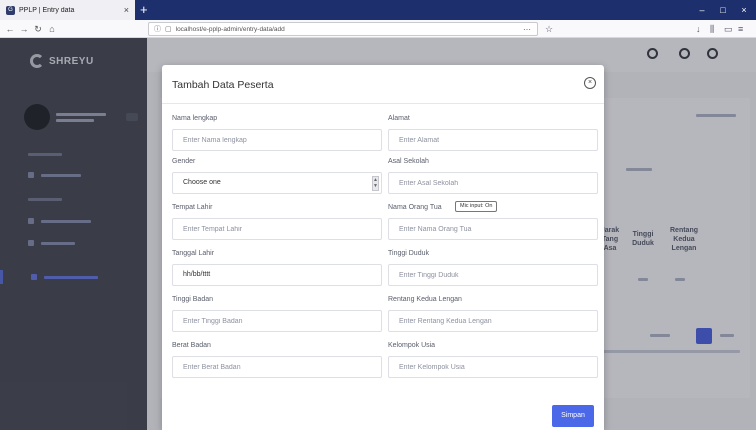 The width and height of the screenshot is (756, 430). I want to click on field-label: Asal Sekolah, so click(408, 161).